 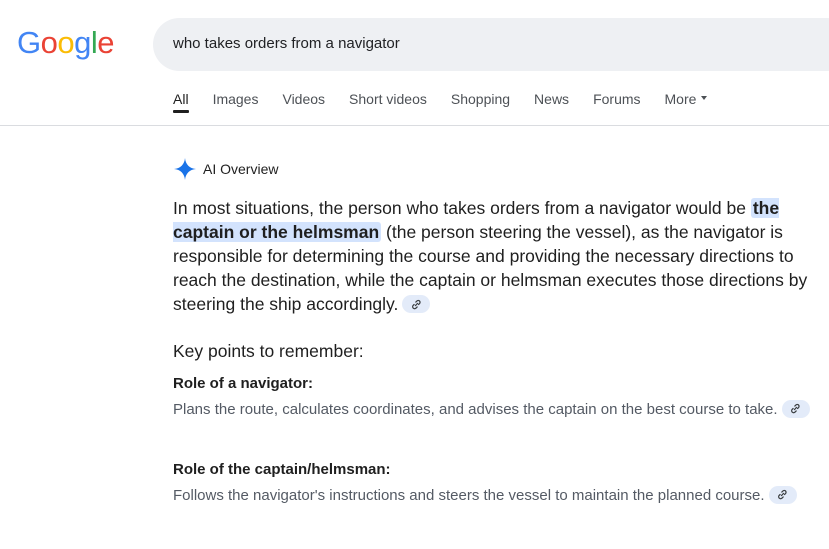 I want to click on tab-news: News, so click(x=551, y=102).